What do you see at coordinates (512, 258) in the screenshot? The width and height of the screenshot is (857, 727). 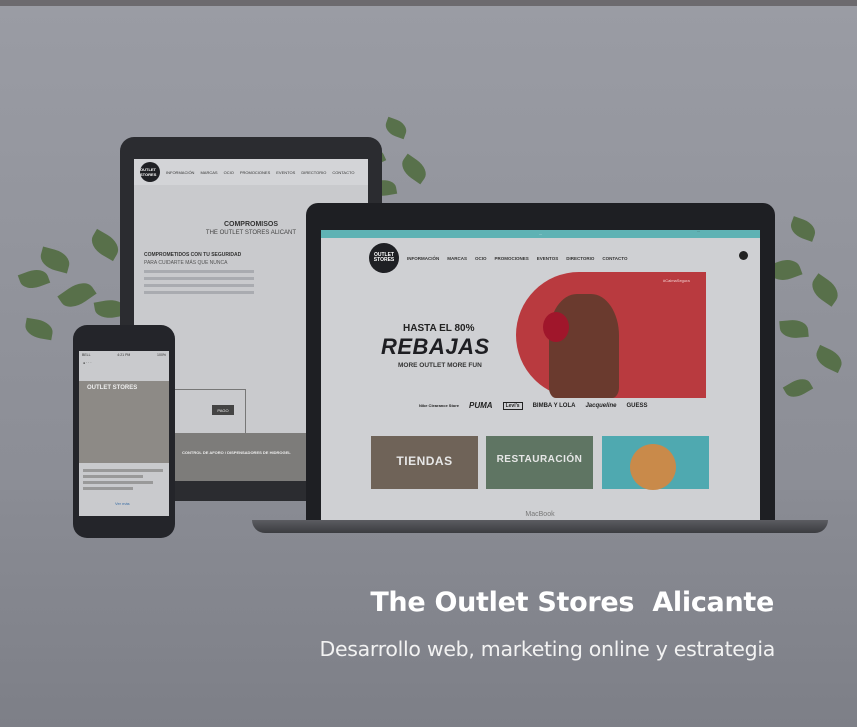 I see `nav-item: PROMOCIONES` at bounding box center [512, 258].